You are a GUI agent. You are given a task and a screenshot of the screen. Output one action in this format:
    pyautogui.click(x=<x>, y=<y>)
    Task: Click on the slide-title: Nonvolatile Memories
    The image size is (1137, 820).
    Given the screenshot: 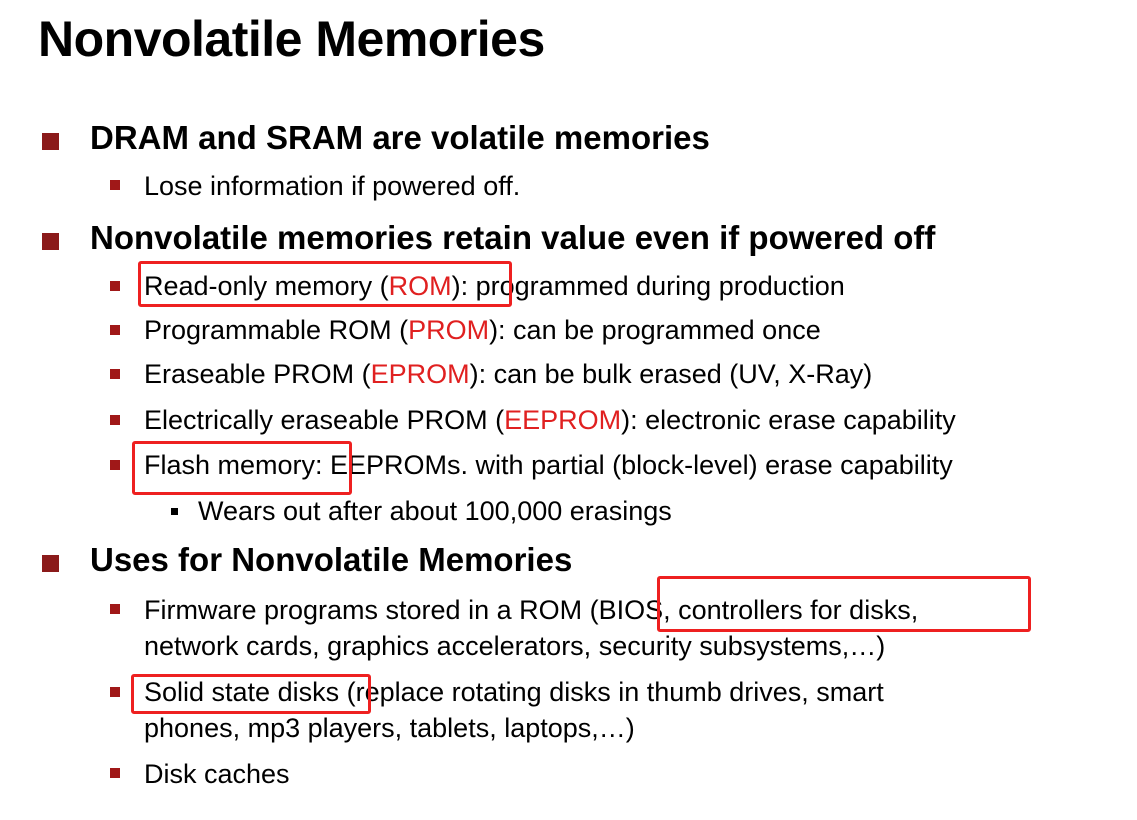 What is the action you would take?
    pyautogui.click(x=291, y=39)
    